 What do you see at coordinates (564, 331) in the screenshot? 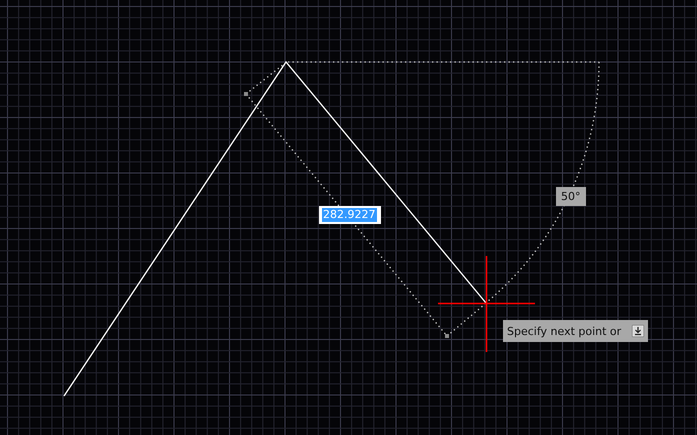
I see `tooltip-text: Specify next point or` at bounding box center [564, 331].